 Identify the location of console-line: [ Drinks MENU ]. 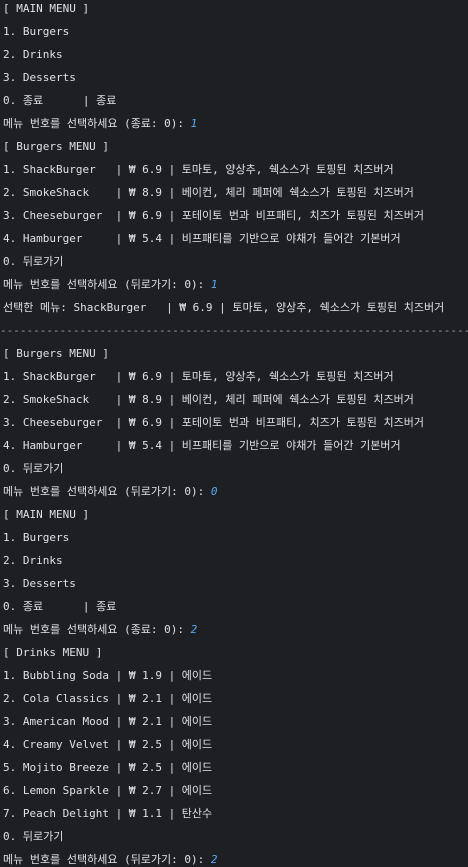
(52, 653).